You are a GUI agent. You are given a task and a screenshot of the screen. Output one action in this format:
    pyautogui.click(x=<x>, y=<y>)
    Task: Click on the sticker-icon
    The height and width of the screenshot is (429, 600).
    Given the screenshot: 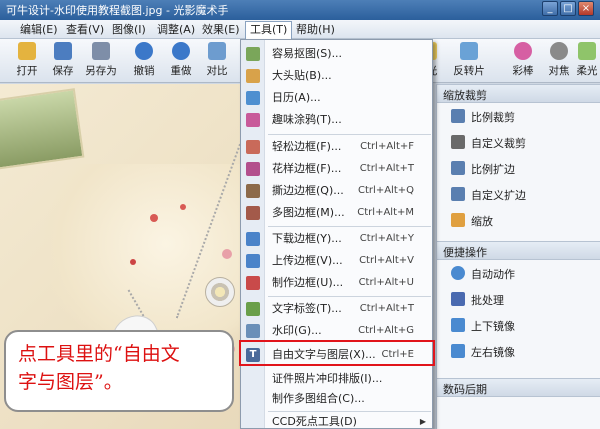 What is the action you would take?
    pyautogui.click(x=253, y=76)
    